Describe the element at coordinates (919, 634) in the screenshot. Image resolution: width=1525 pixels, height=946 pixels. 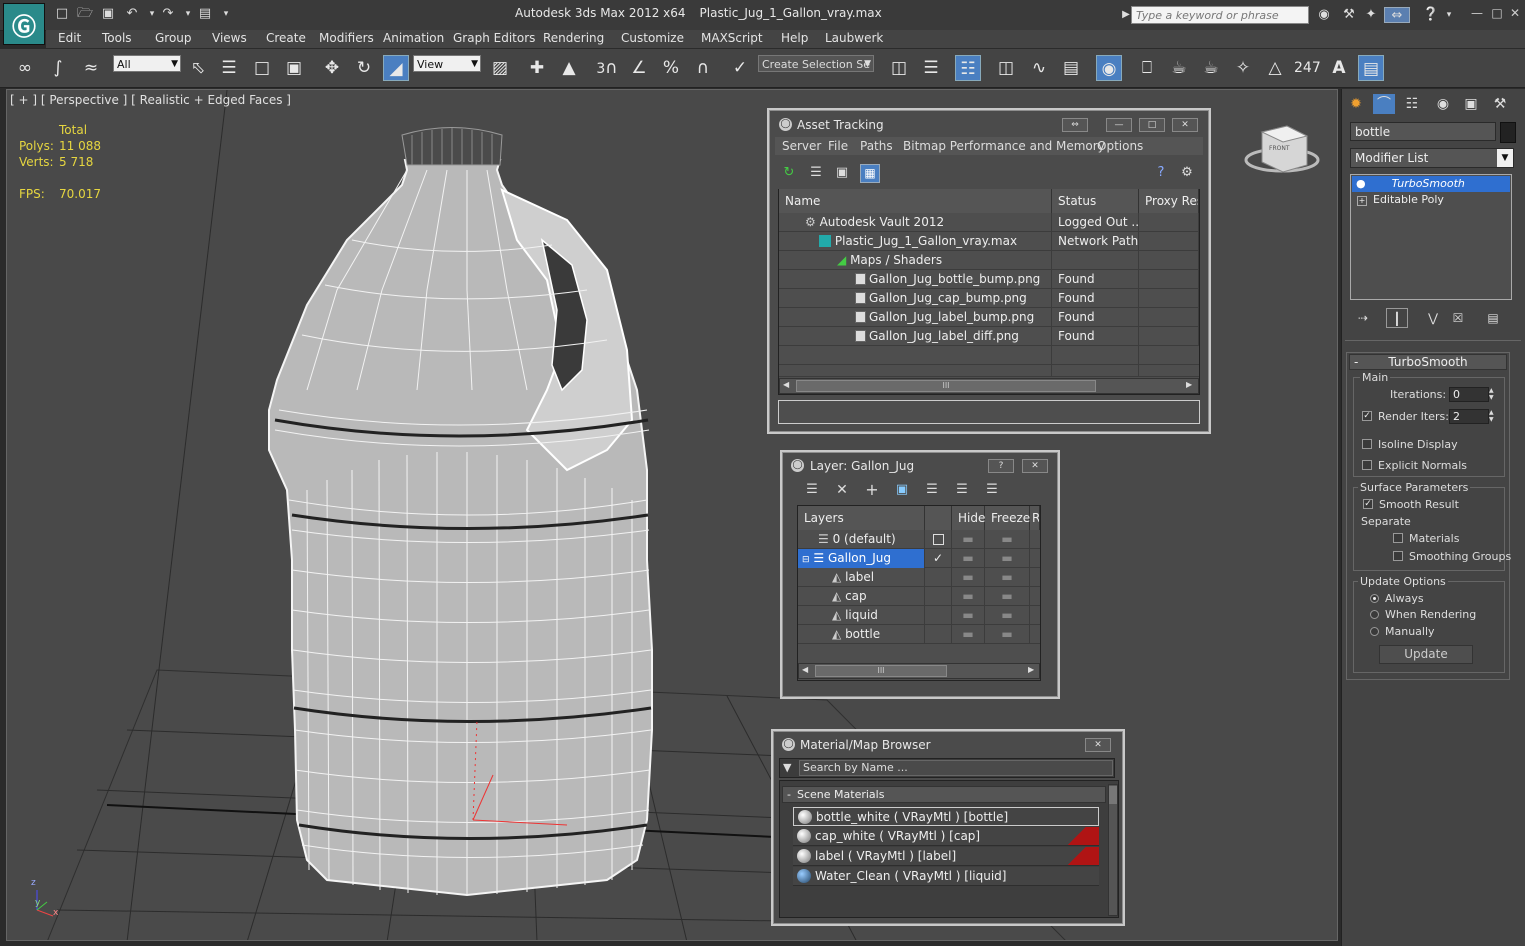
I see `layer-row: ◭ bottle ▬ ▬` at that location.